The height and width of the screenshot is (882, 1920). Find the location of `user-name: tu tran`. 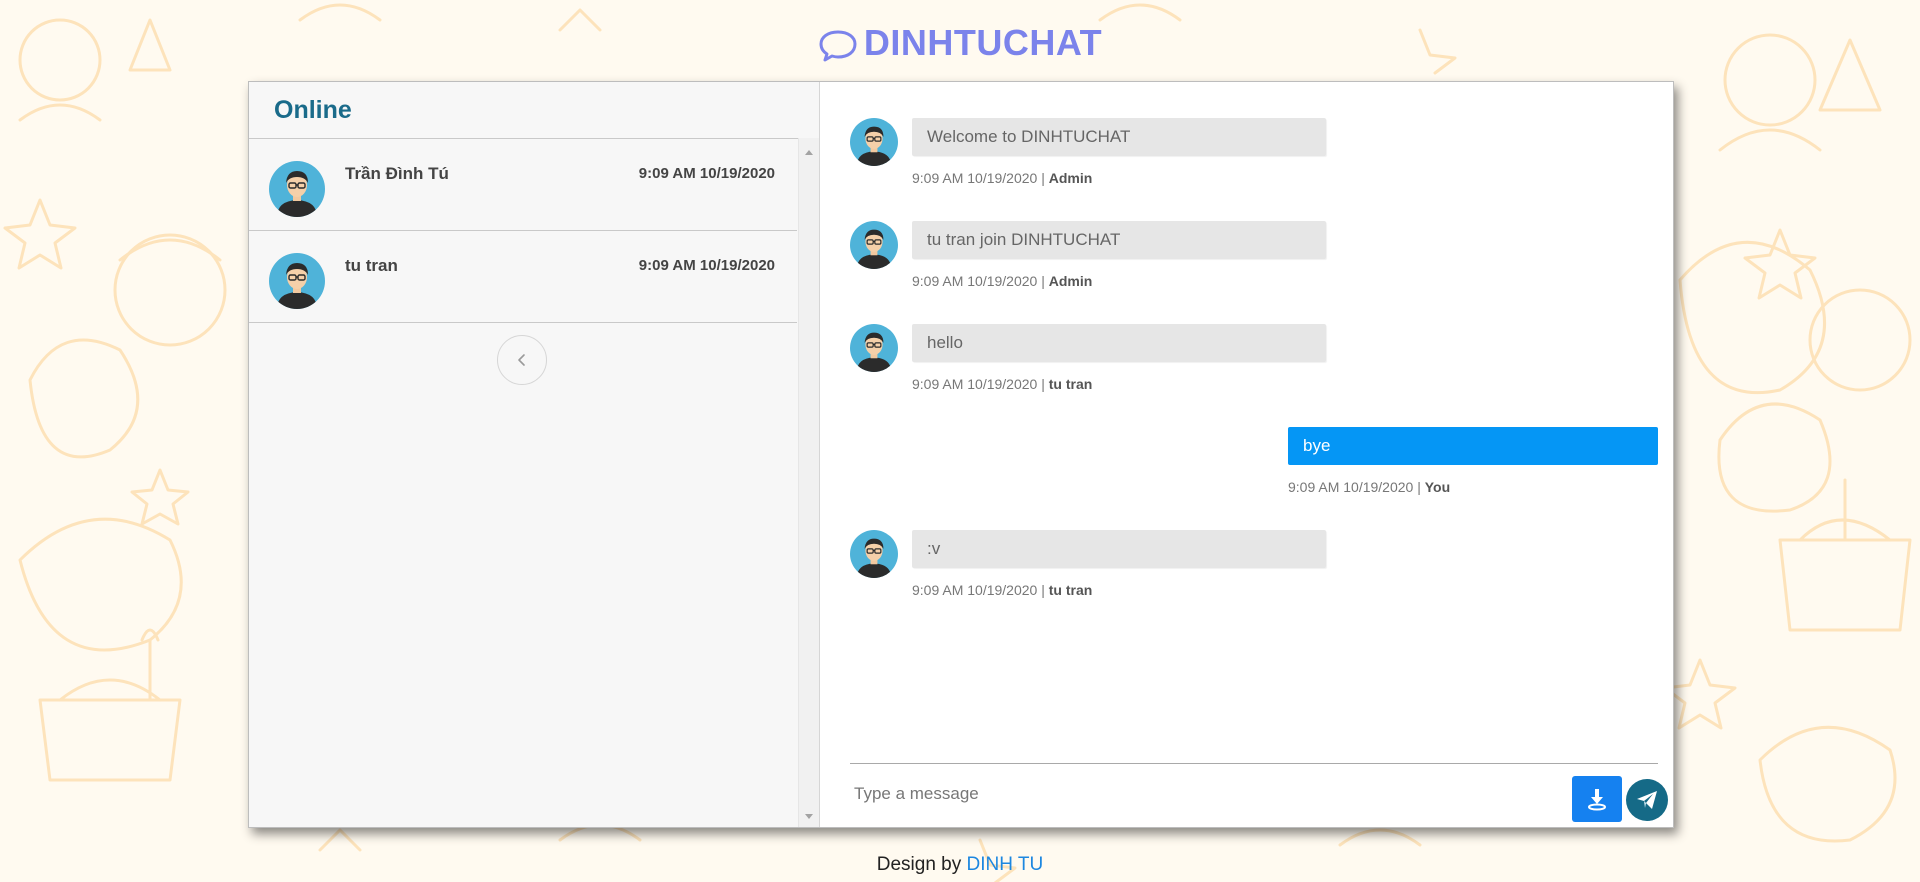

user-name: tu tran is located at coordinates (371, 265).